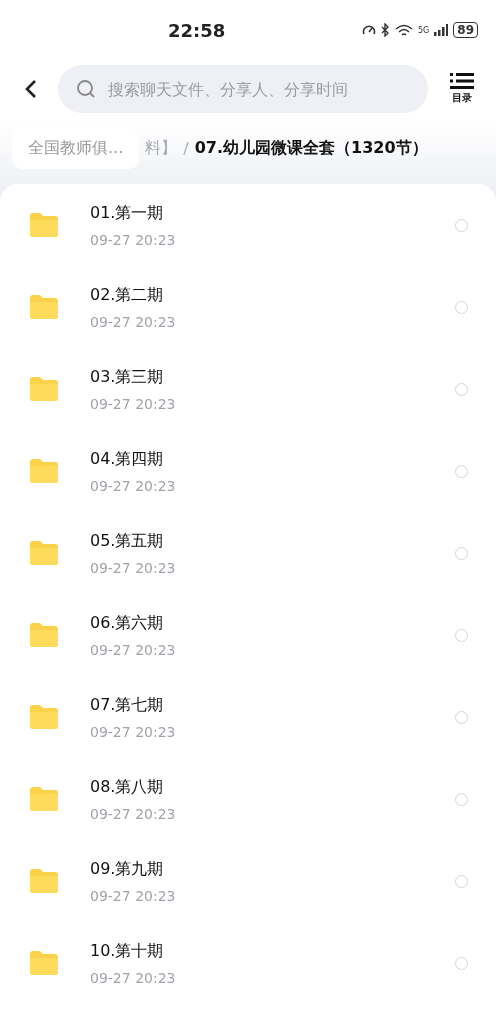 This screenshot has height=1024, width=496. I want to click on folder-name: 04.第四期, so click(127, 459).